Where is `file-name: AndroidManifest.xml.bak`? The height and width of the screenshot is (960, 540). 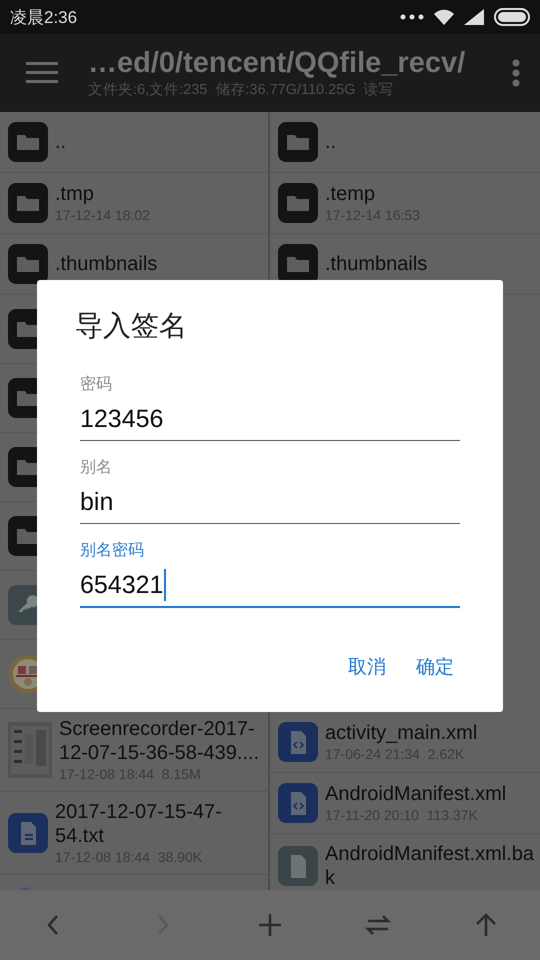 file-name: AndroidManifest.xml.bak is located at coordinates (429, 866).